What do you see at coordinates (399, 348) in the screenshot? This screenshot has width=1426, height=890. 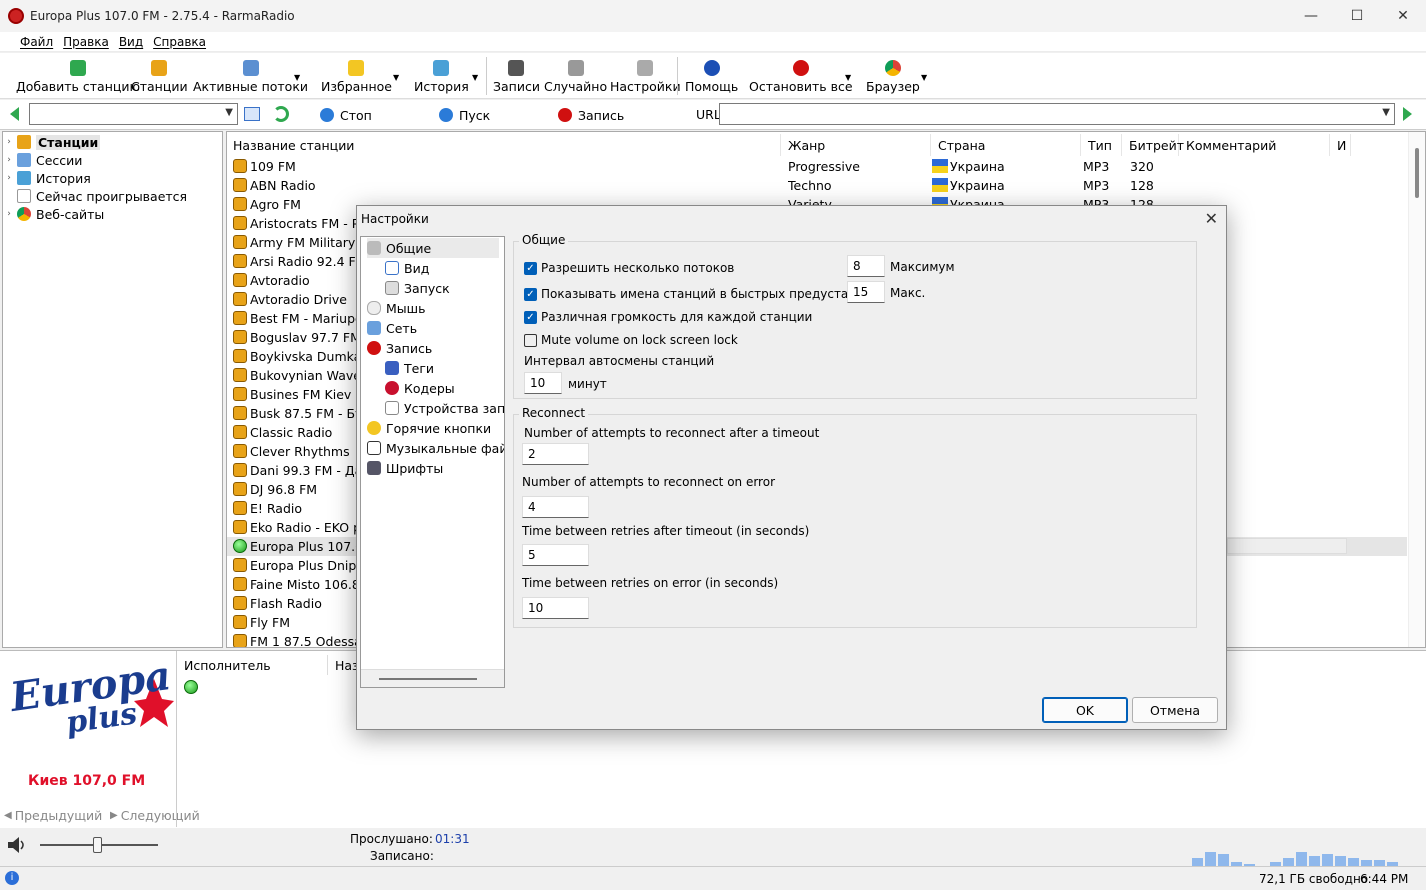 I see `settings-tree-record: Запись` at bounding box center [399, 348].